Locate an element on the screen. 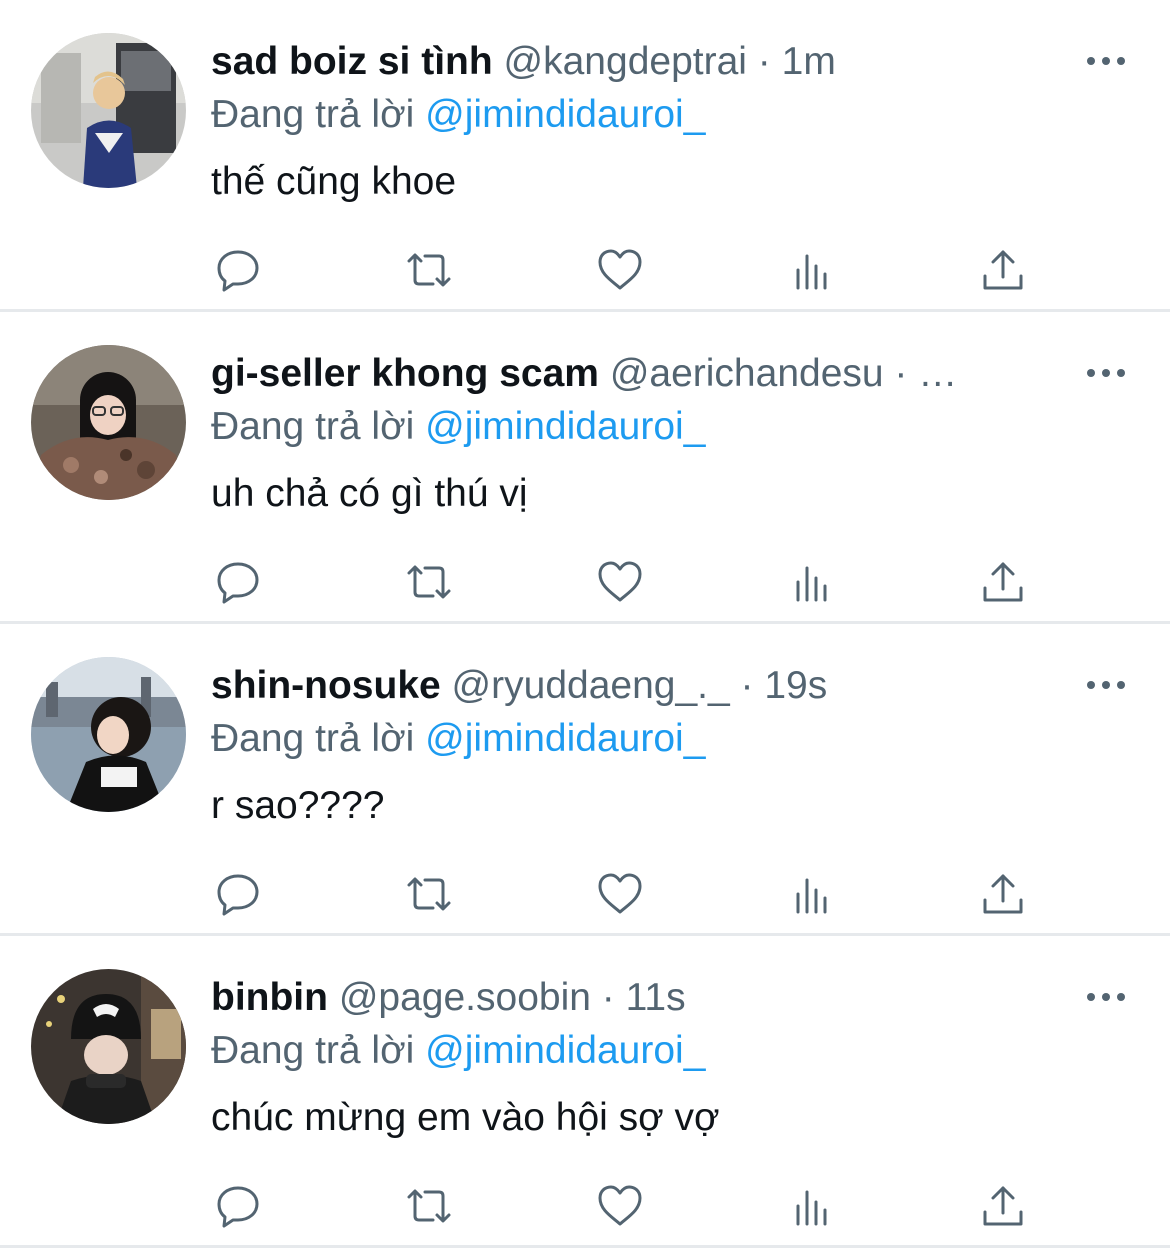 This screenshot has width=1170, height=1257. user-handle: @kangdeptrai is located at coordinates (625, 61).